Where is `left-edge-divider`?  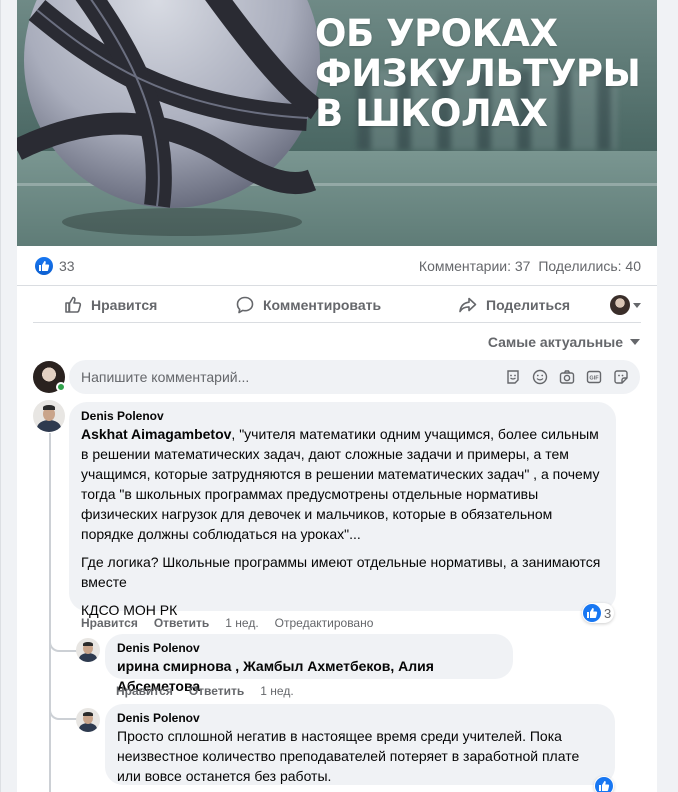
left-edge-divider is located at coordinates (0, 396).